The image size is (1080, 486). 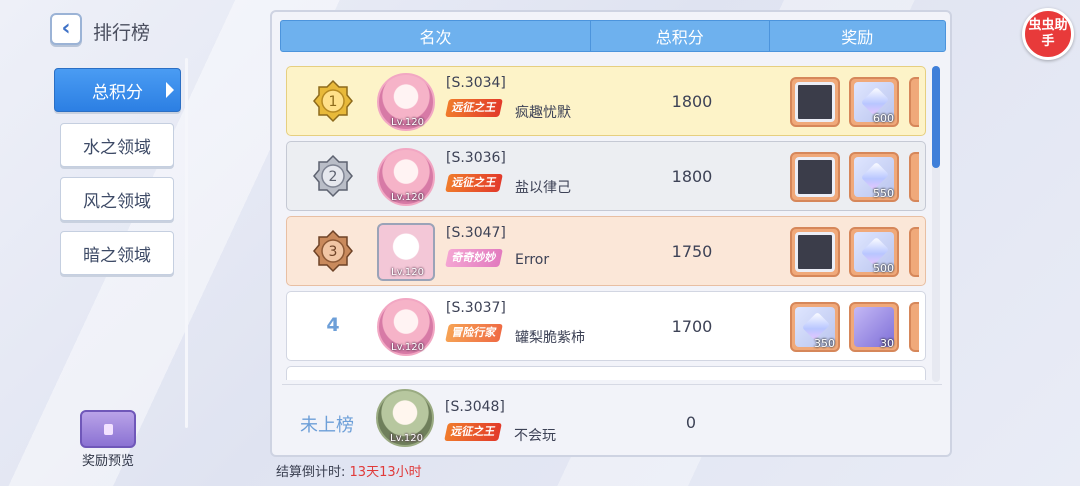 What do you see at coordinates (476, 158) in the screenshot?
I see `server-id: [S.3036]` at bounding box center [476, 158].